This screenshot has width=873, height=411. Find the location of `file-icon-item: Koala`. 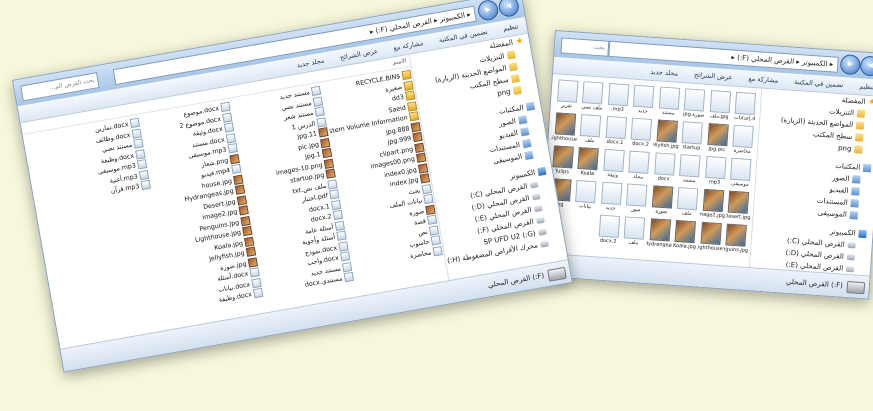

file-icon-item: Koala is located at coordinates (587, 162).